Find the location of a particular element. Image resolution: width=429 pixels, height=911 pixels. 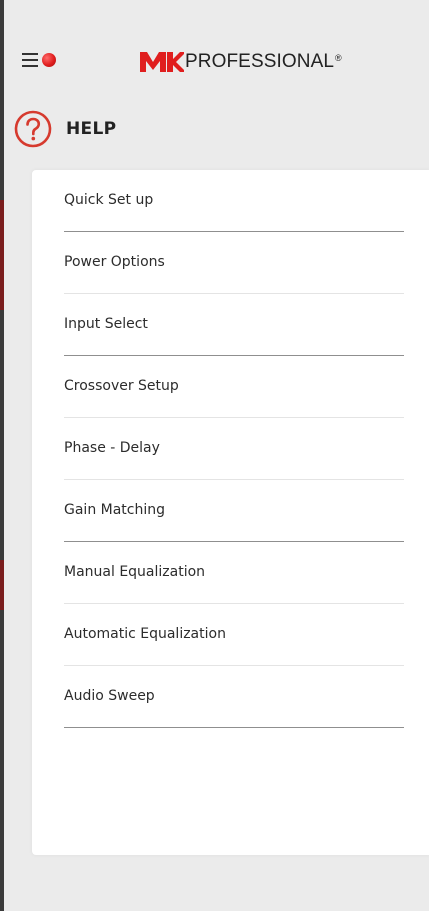

help-item-manual-equalization: Manual Equalization is located at coordinates (234, 573).